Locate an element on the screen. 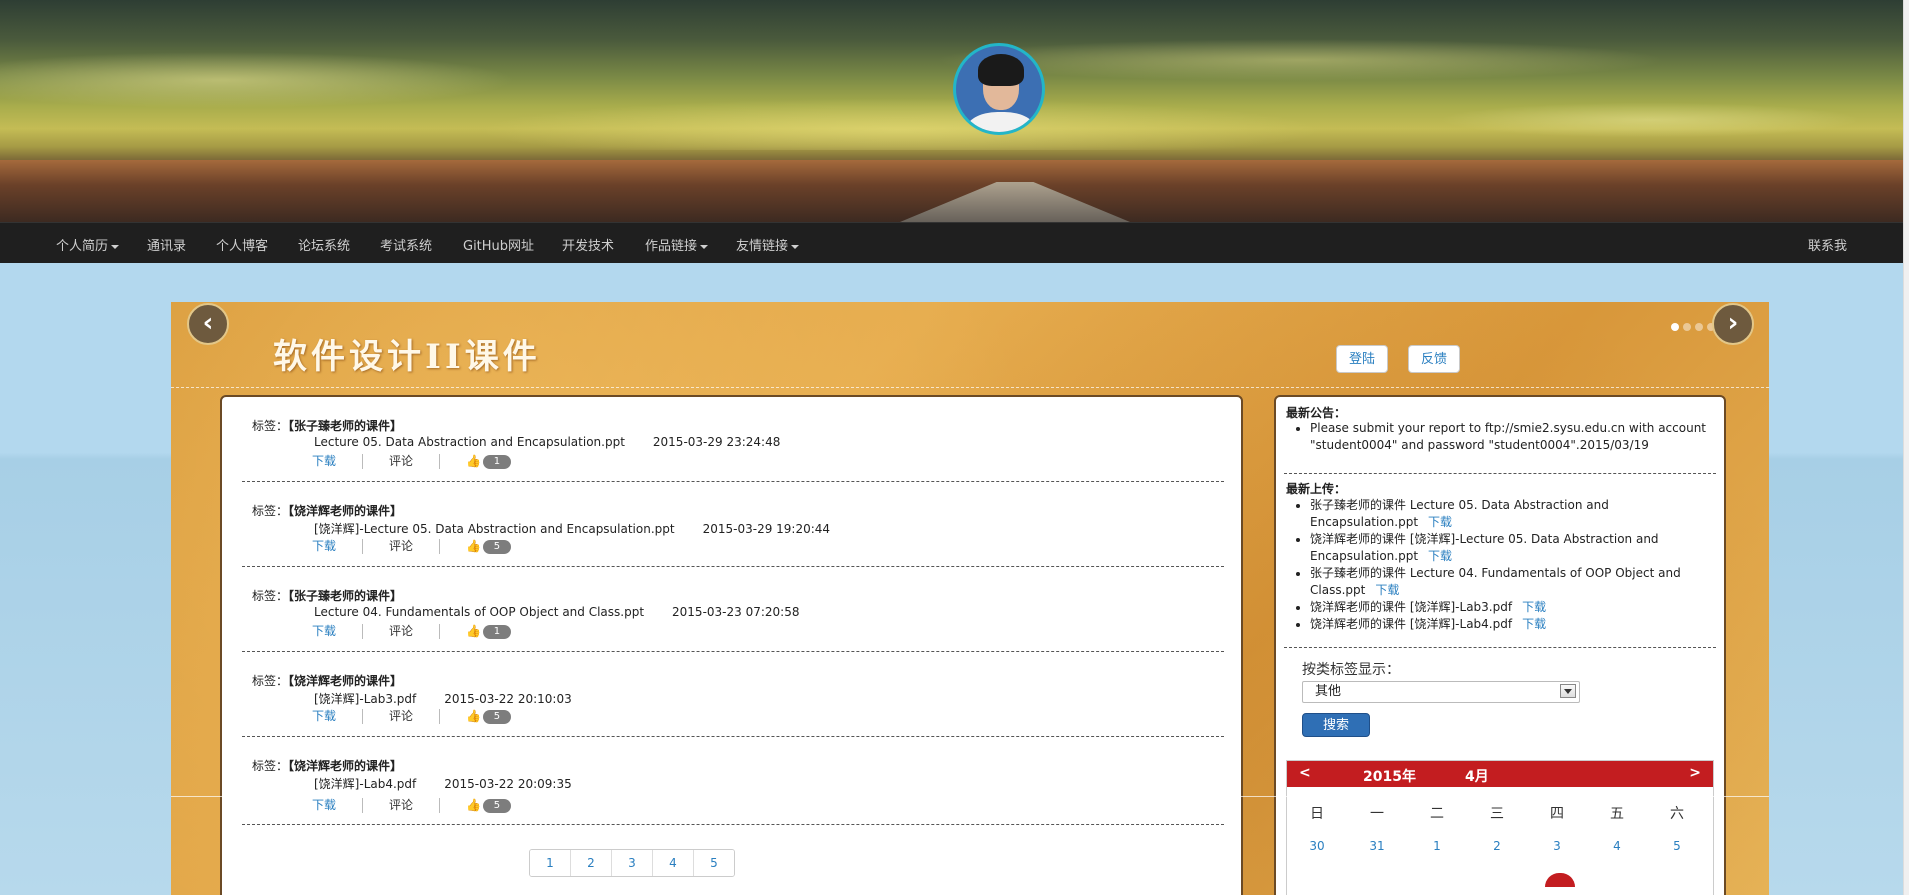  calendar-prev-button: < is located at coordinates (1305, 773).